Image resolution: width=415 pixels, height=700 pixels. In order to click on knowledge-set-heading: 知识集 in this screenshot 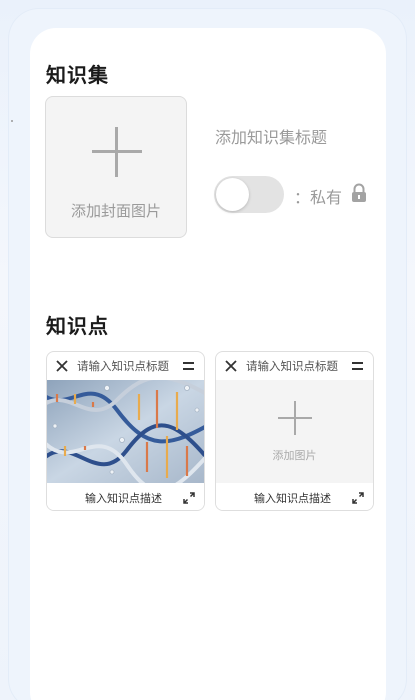, I will do `click(77, 75)`.